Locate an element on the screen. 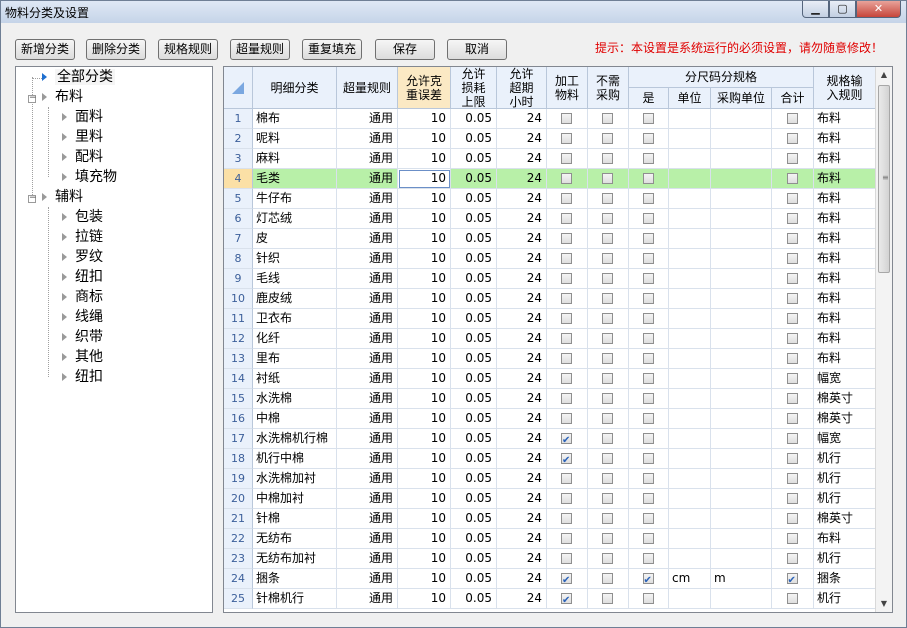 The width and height of the screenshot is (907, 628). col-header-input-rule: 规格输入规则 is located at coordinates (845, 88).